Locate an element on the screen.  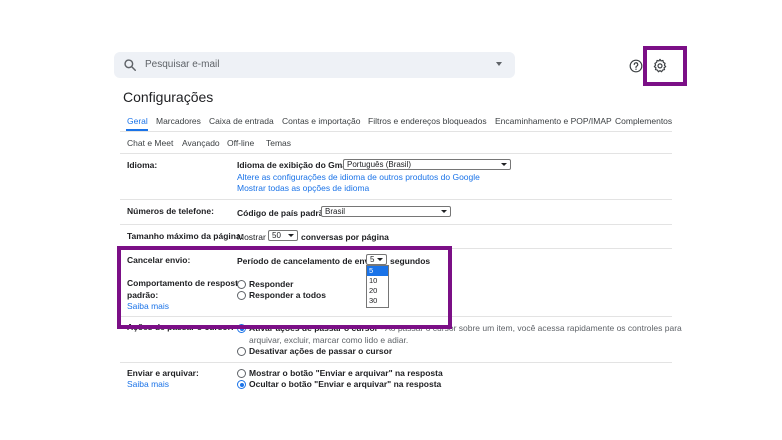
tab-contas-e-importacao: Contas e importação is located at coordinates (321, 121).